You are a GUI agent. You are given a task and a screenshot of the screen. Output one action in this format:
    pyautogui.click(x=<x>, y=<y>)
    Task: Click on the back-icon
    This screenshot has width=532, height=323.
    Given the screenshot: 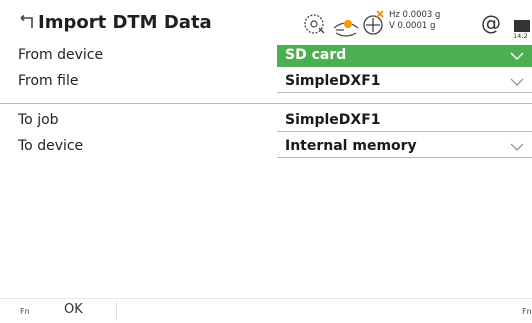 What is the action you would take?
    pyautogui.click(x=27, y=23)
    